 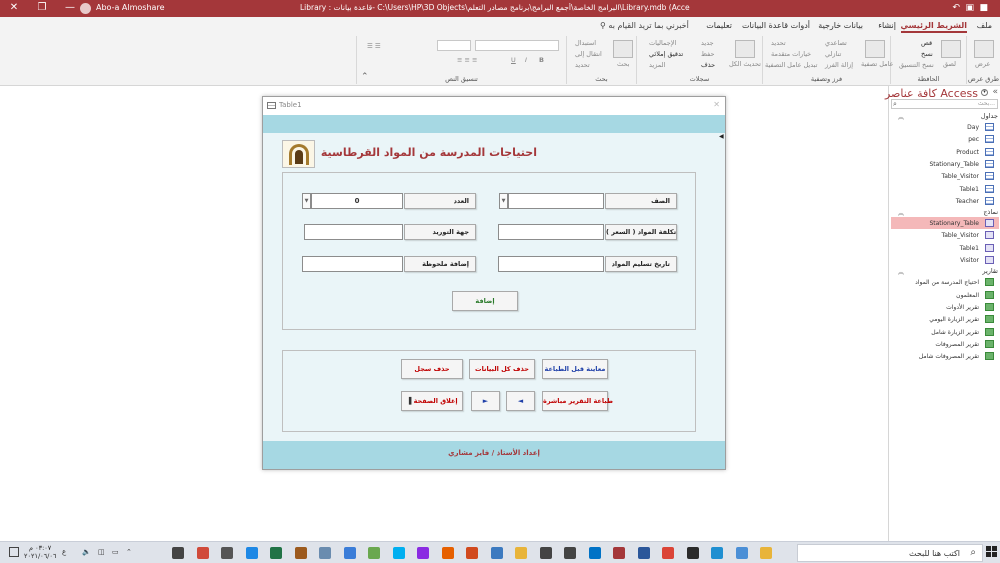 What do you see at coordinates (545, 553) in the screenshot?
I see `mail-icon` at bounding box center [545, 553].